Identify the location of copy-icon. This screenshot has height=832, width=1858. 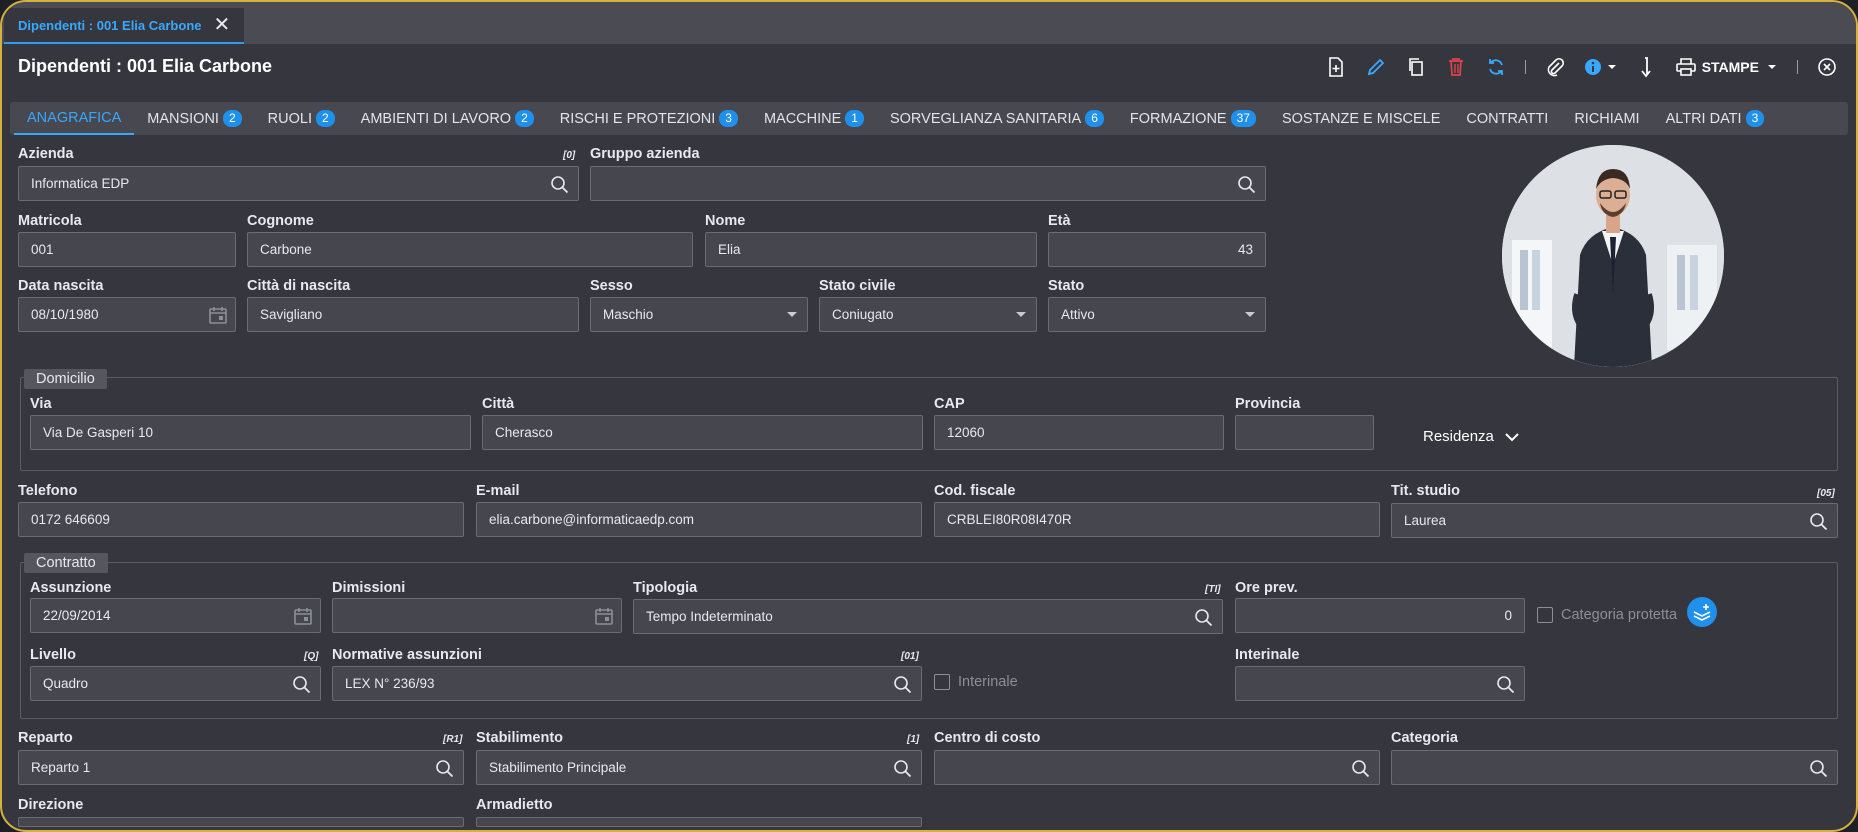
(1416, 67).